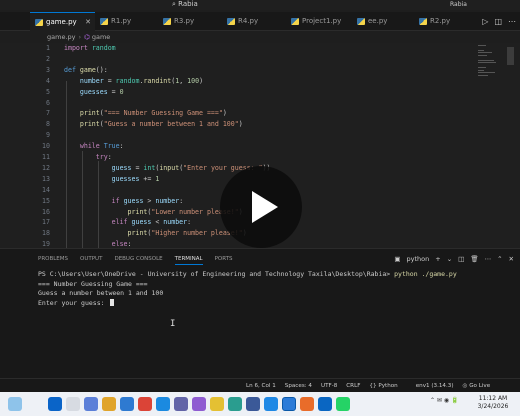 Image resolution: width=520 pixels, height=416 pixels. What do you see at coordinates (48, 135) in the screenshot?
I see `line-number: 9` at bounding box center [48, 135].